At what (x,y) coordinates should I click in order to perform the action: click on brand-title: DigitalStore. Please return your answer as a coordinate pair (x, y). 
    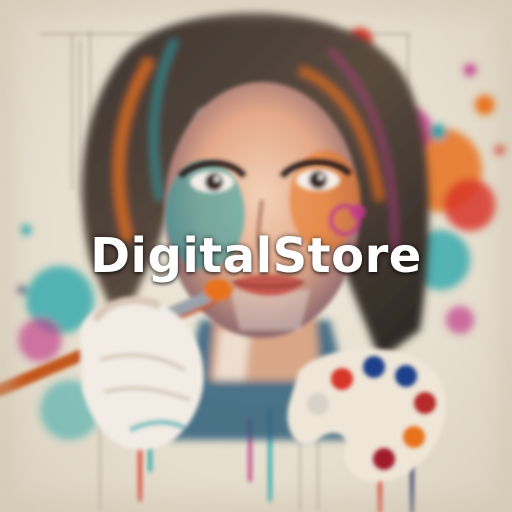
    Looking at the image, I should click on (256, 256).